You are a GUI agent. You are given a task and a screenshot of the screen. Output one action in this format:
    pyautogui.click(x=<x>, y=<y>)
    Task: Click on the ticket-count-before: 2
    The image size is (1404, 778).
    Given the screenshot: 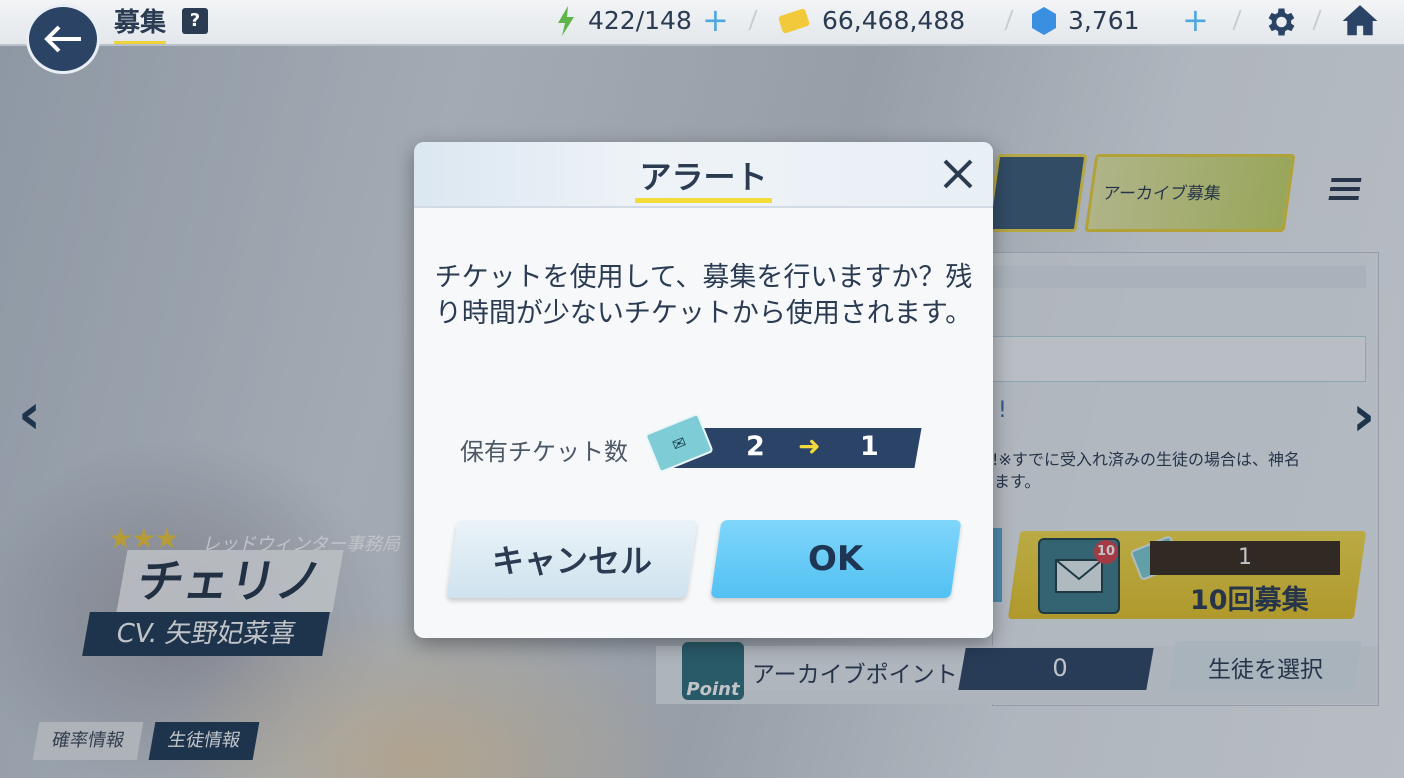 What is the action you would take?
    pyautogui.click(x=755, y=446)
    